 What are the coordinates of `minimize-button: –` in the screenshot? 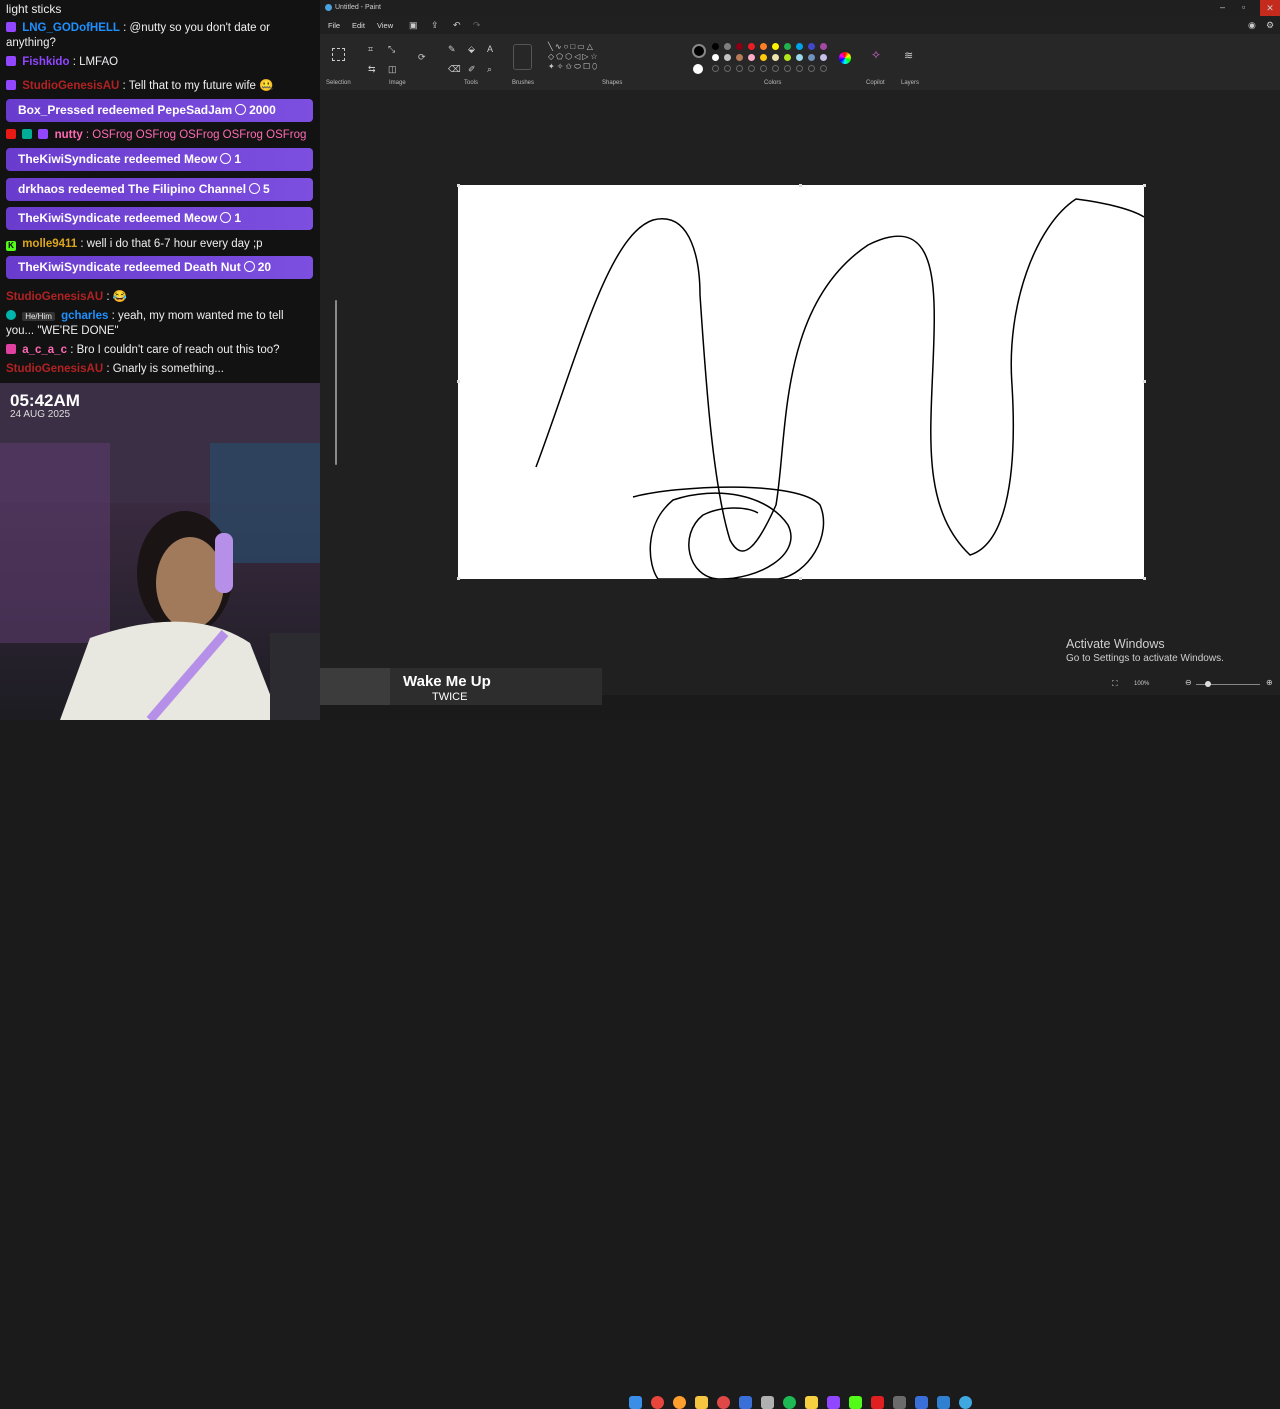 It's located at (1222, 7).